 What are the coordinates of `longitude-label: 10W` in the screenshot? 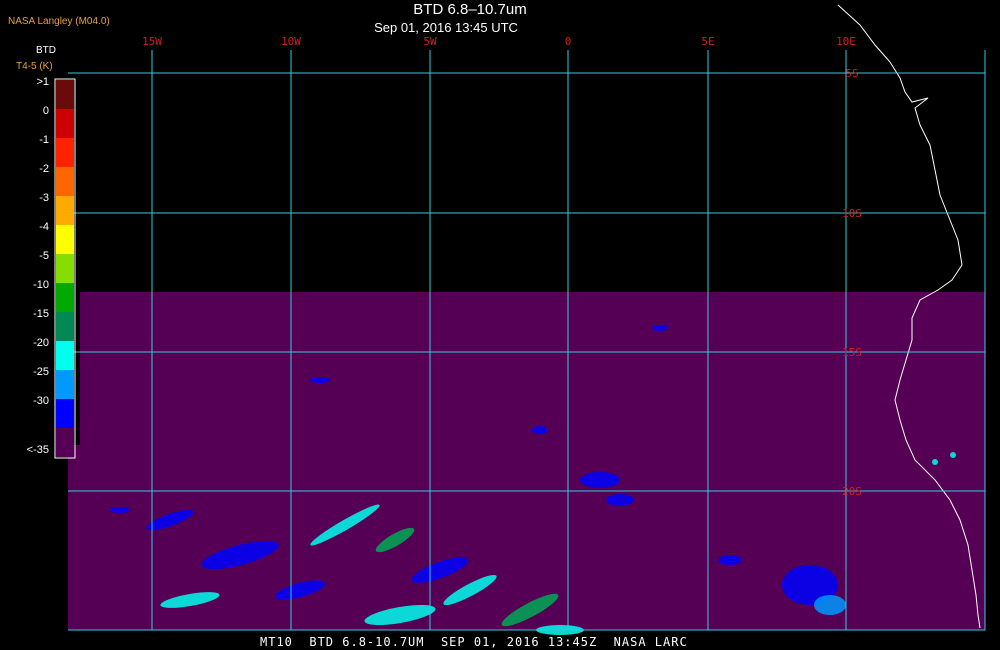 It's located at (291, 41).